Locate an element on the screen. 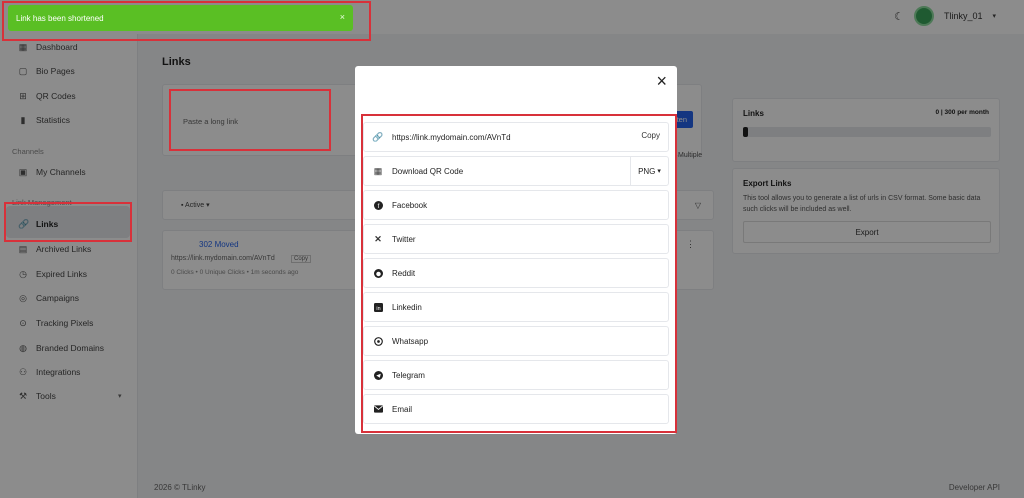 Image resolution: width=1024 pixels, height=498 pixels. close-icon: × is located at coordinates (661, 81).